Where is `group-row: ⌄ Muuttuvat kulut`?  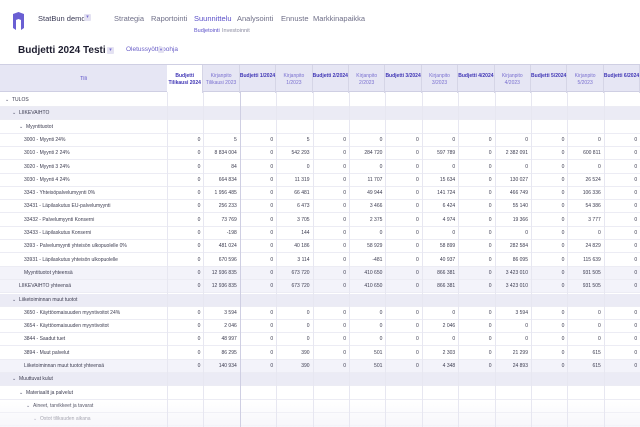 group-row: ⌄ Muuttuvat kulut is located at coordinates (320, 380).